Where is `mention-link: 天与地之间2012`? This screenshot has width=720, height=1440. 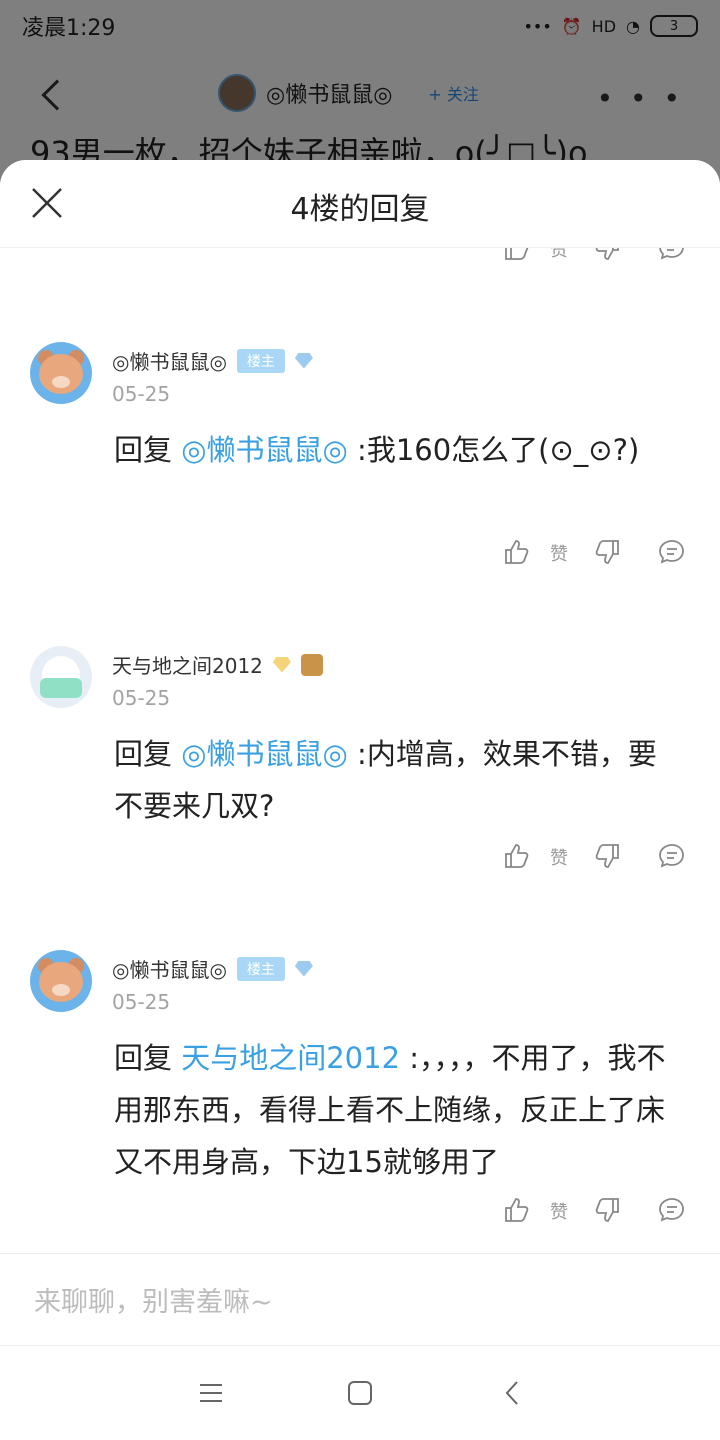
mention-link: 天与地之间2012 is located at coordinates (290, 1058).